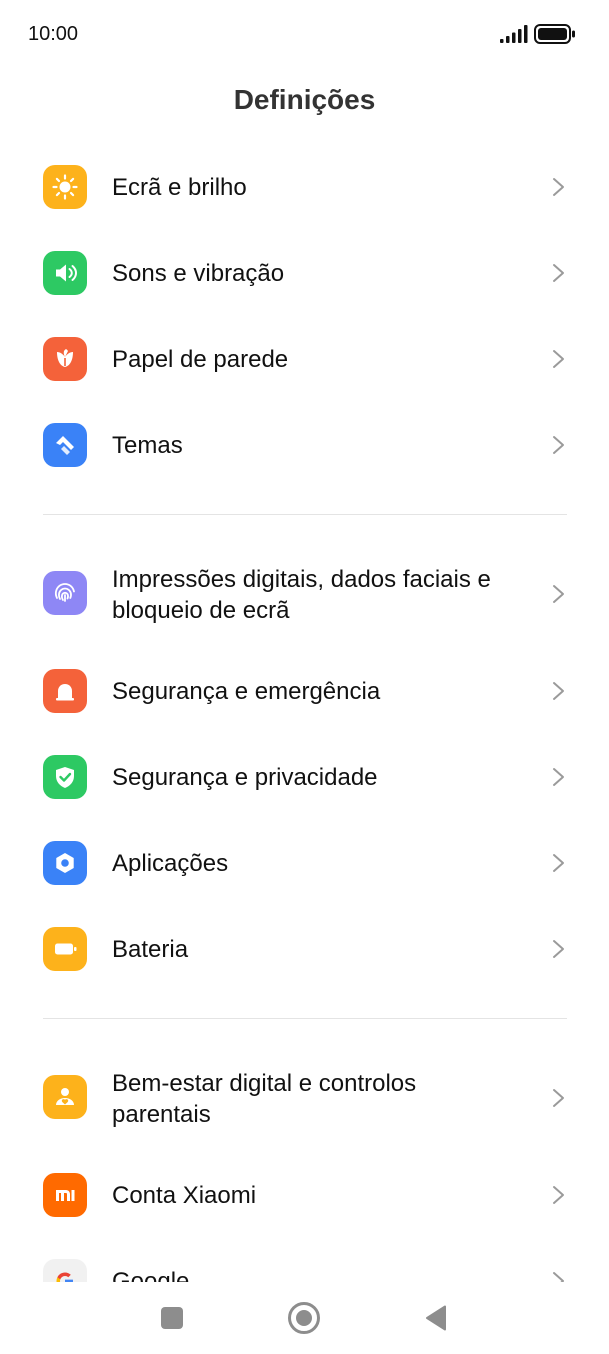  I want to click on settings-item-xiaomi-account: Conta Xiaomi, so click(304, 1195).